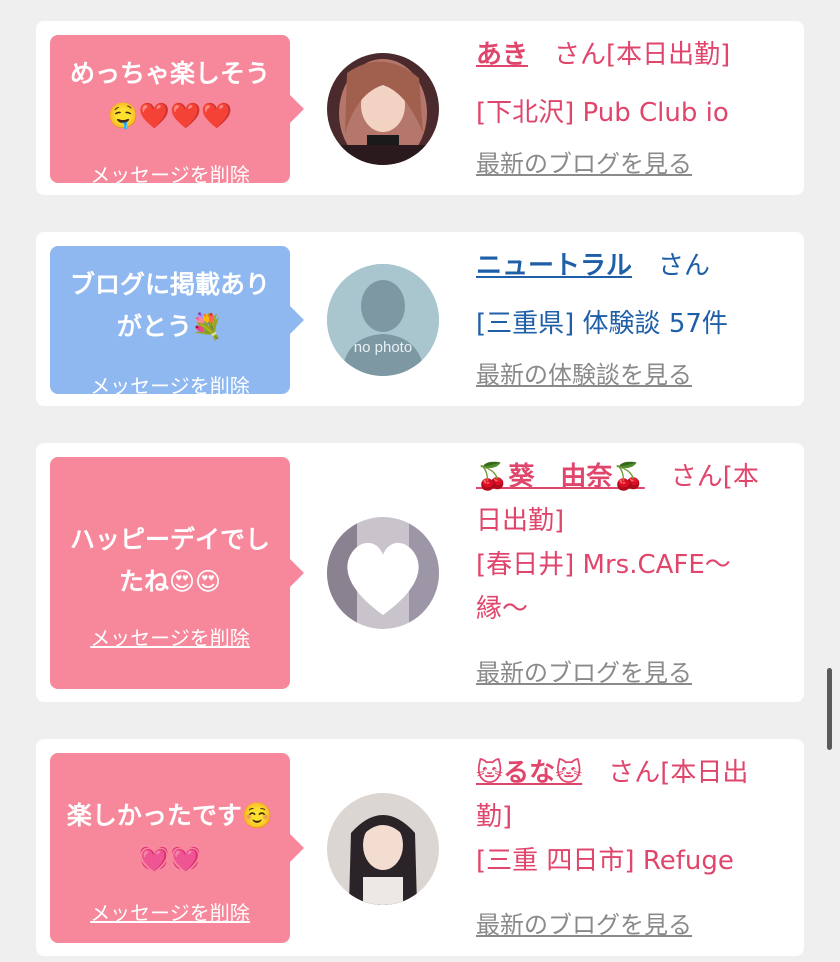 The image size is (840, 962). What do you see at coordinates (636, 543) in the screenshot?
I see `profile-info: 🍒葵 由奈🍒 さん[本 日出勤] [春日井] Mrs.CAFE〜 縁〜` at bounding box center [636, 543].